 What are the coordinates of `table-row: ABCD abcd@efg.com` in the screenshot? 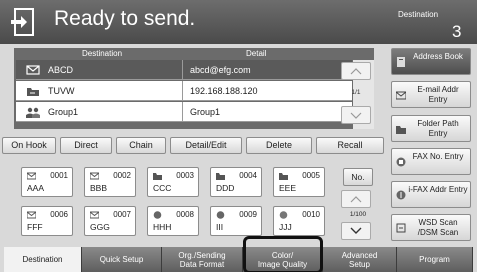 It's located at (184, 70).